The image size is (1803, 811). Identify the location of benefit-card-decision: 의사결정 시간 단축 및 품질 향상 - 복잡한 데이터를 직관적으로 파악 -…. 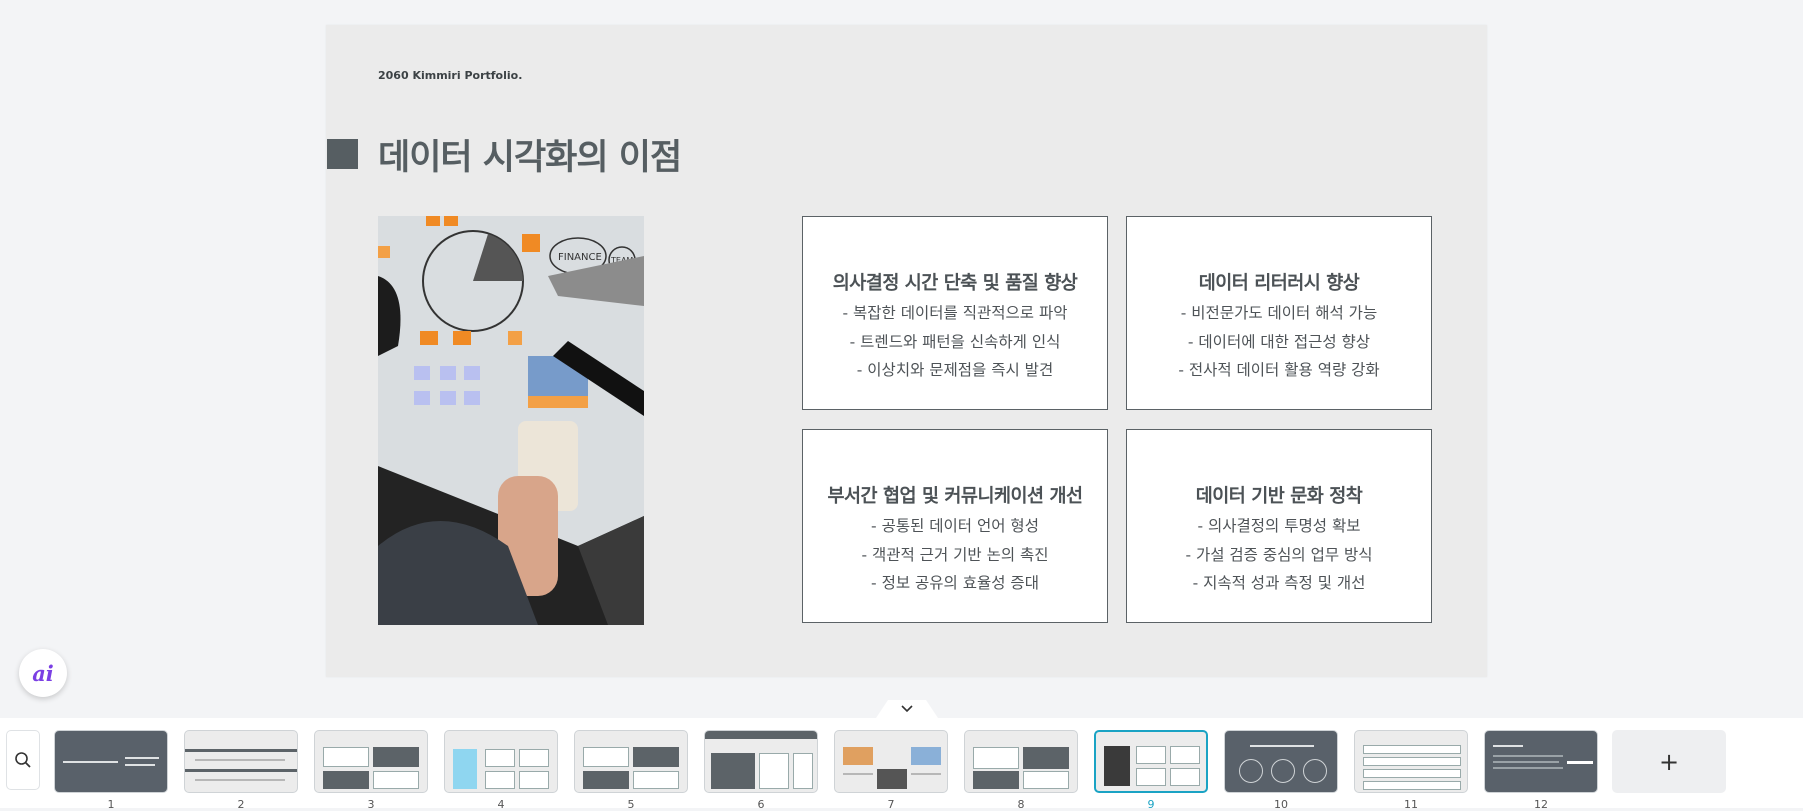
(955, 313).